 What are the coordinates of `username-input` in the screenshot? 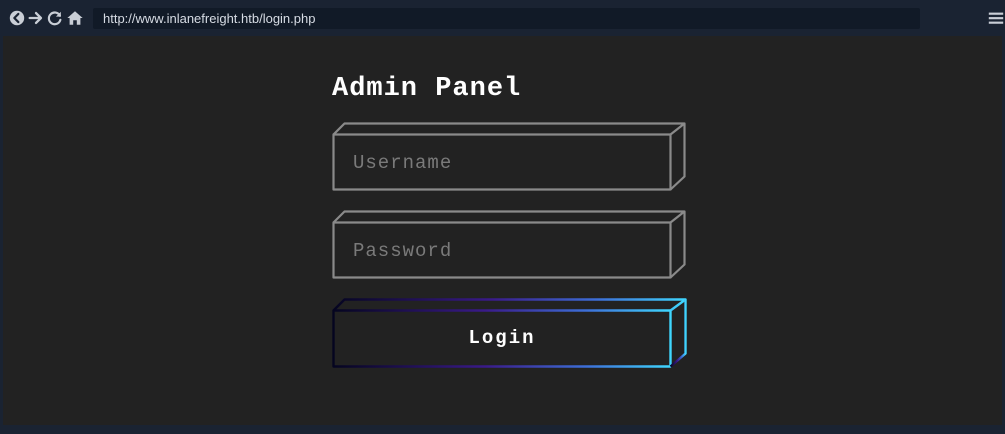 It's located at (508, 163).